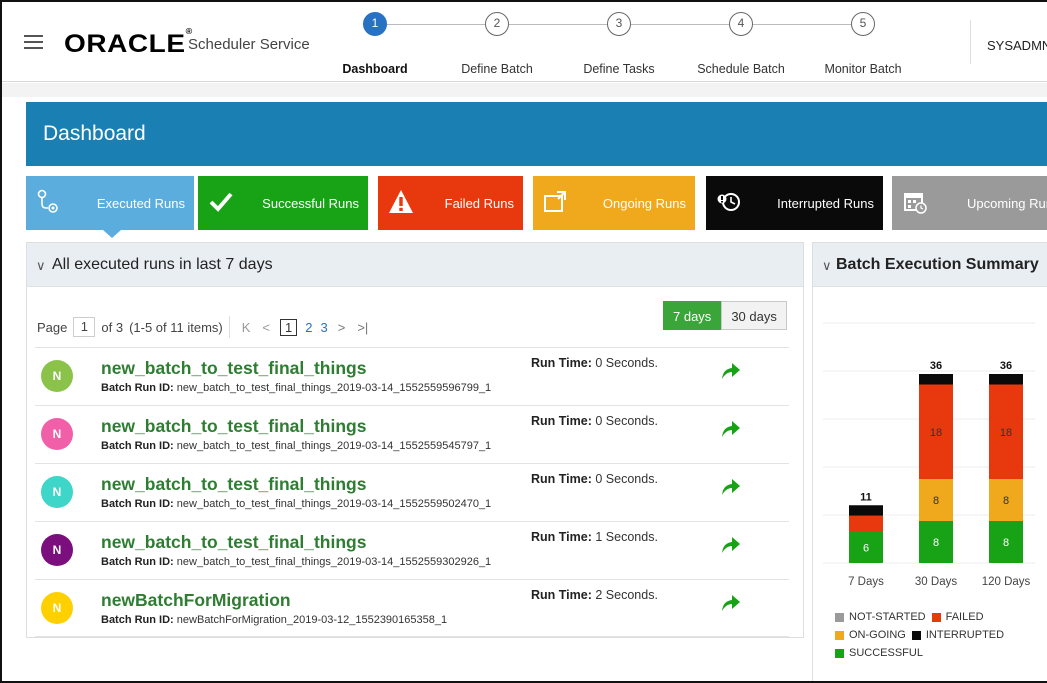  I want to click on legend-item: FAILED, so click(957, 617).